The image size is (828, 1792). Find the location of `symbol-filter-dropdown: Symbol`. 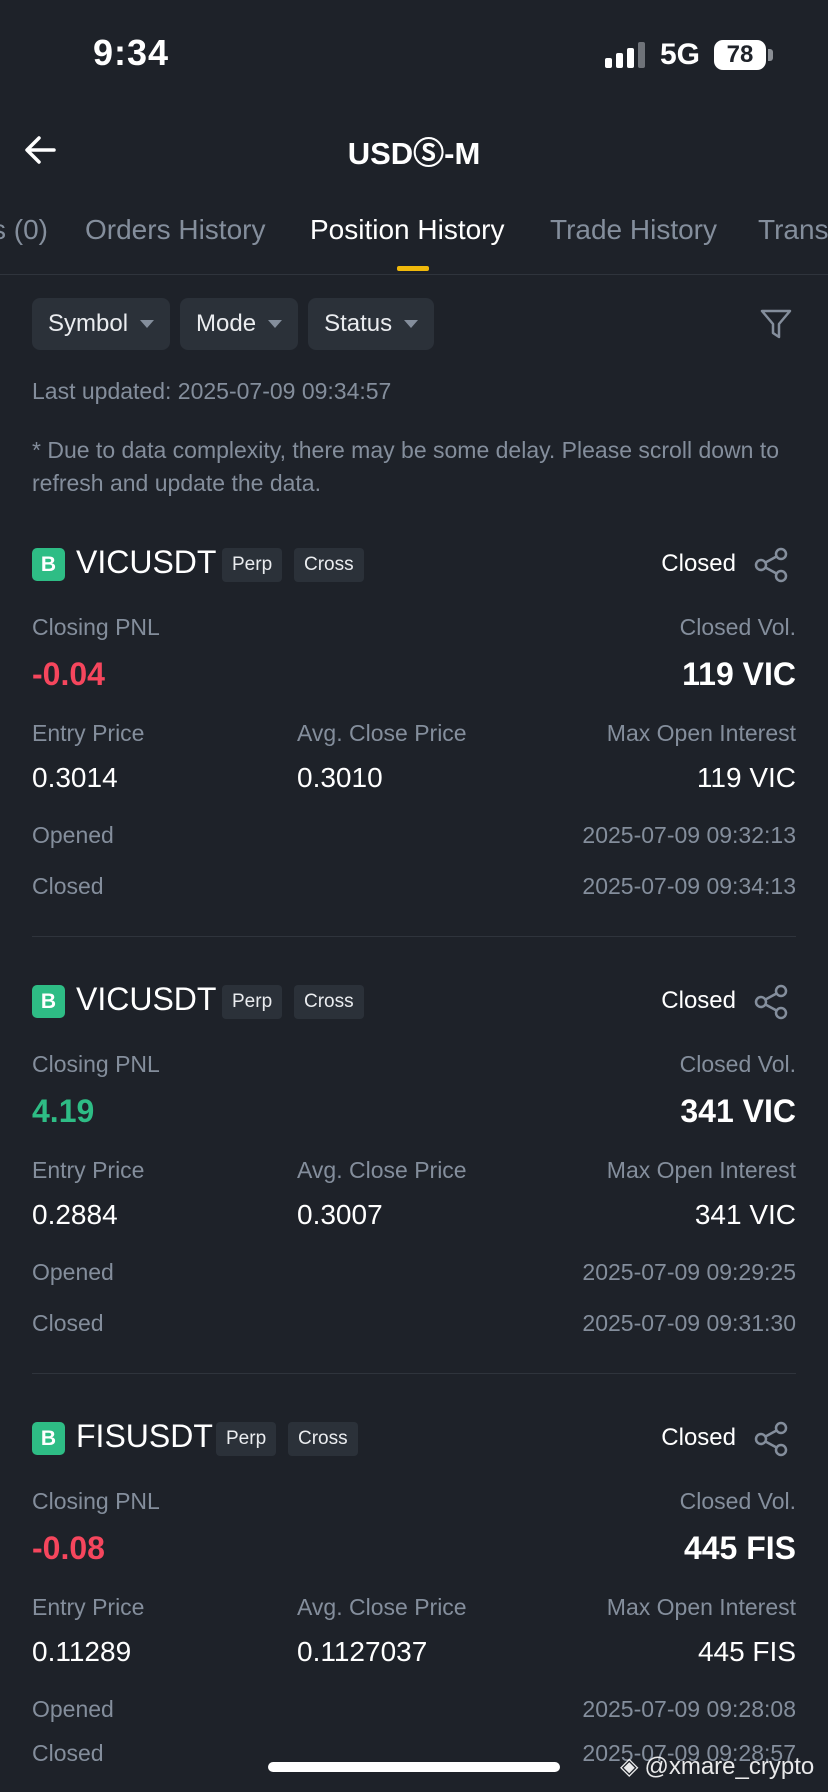

symbol-filter-dropdown: Symbol is located at coordinates (101, 324).